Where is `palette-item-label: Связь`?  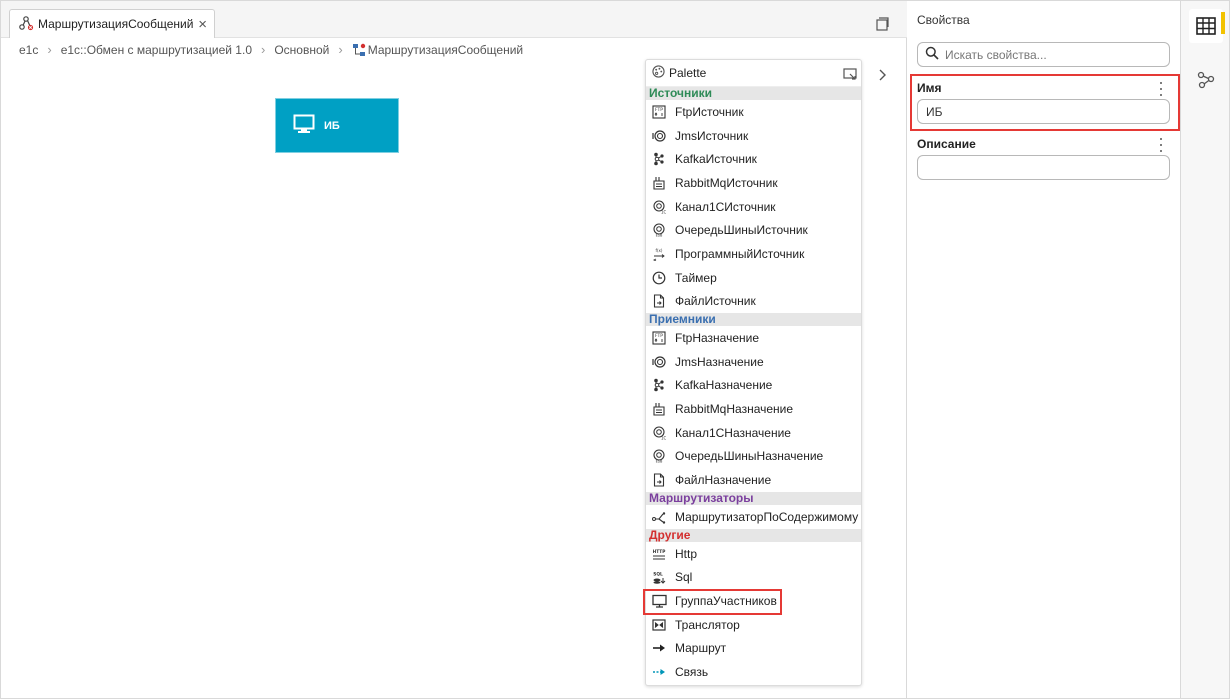 palette-item-label: Связь is located at coordinates (692, 671).